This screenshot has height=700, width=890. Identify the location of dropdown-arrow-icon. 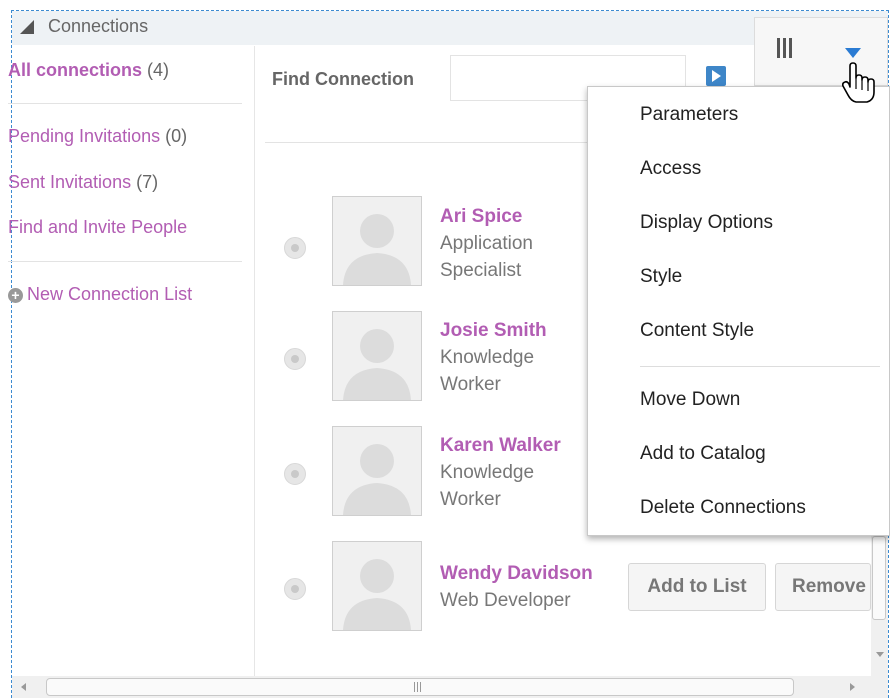
(853, 53).